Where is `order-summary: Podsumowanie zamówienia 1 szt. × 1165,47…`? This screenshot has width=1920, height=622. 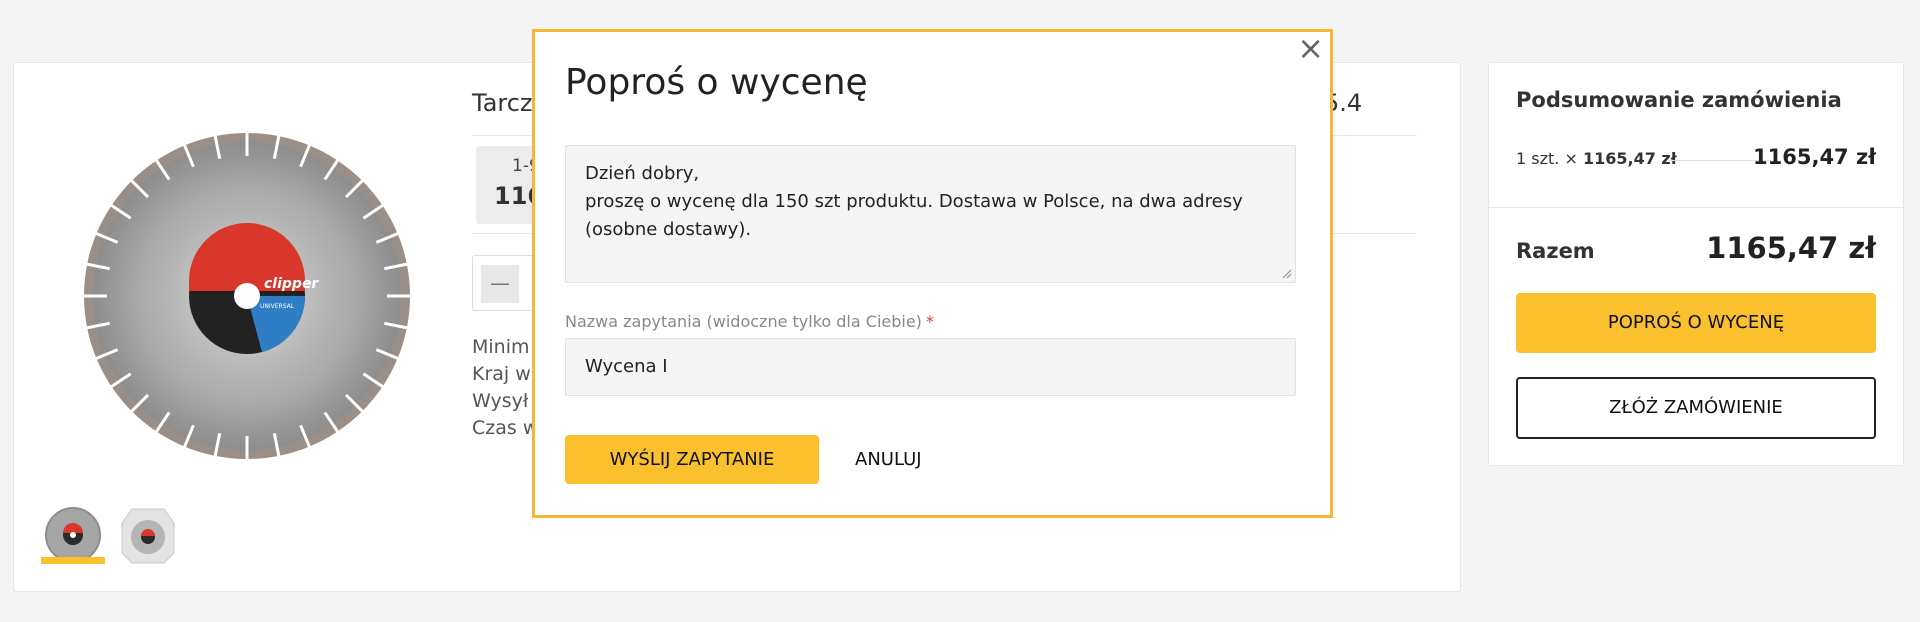
order-summary: Podsumowanie zamówienia 1 szt. × 1165,47… is located at coordinates (1696, 264).